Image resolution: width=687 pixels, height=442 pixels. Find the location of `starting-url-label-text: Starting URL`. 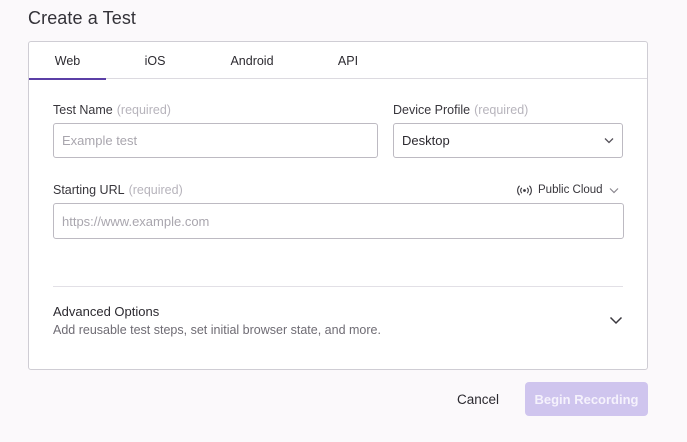

starting-url-label-text: Starting URL is located at coordinates (89, 190).